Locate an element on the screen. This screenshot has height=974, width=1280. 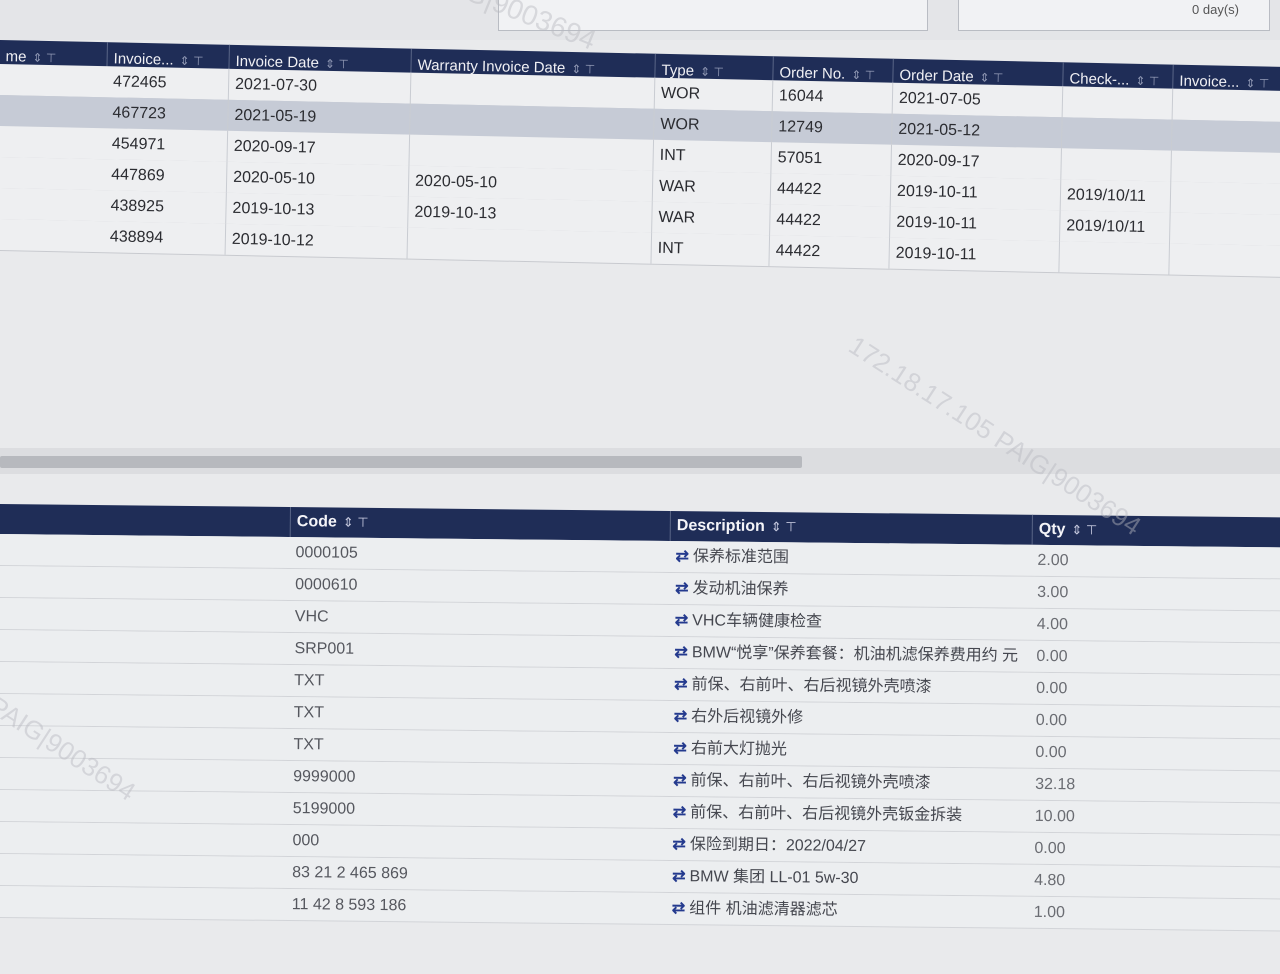
cell-qty: 4.80 is located at coordinates (1050, 880).